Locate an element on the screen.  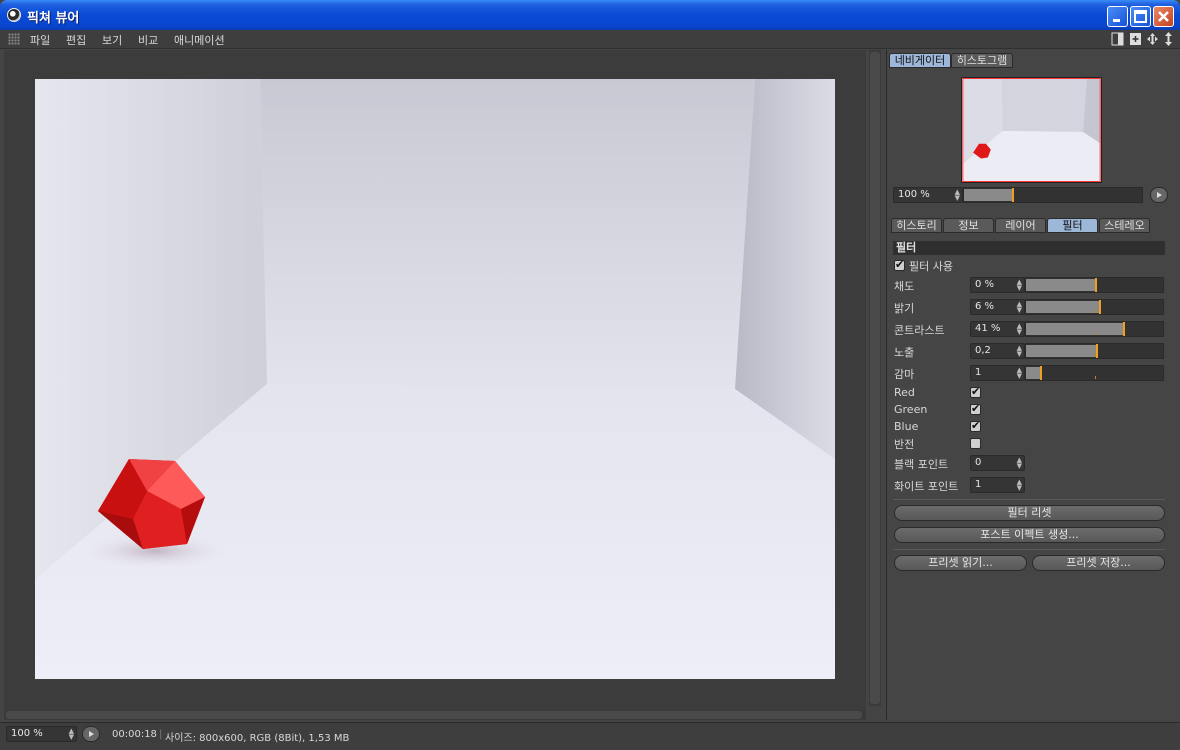
brightness-value: 6 % is located at coordinates (985, 306).